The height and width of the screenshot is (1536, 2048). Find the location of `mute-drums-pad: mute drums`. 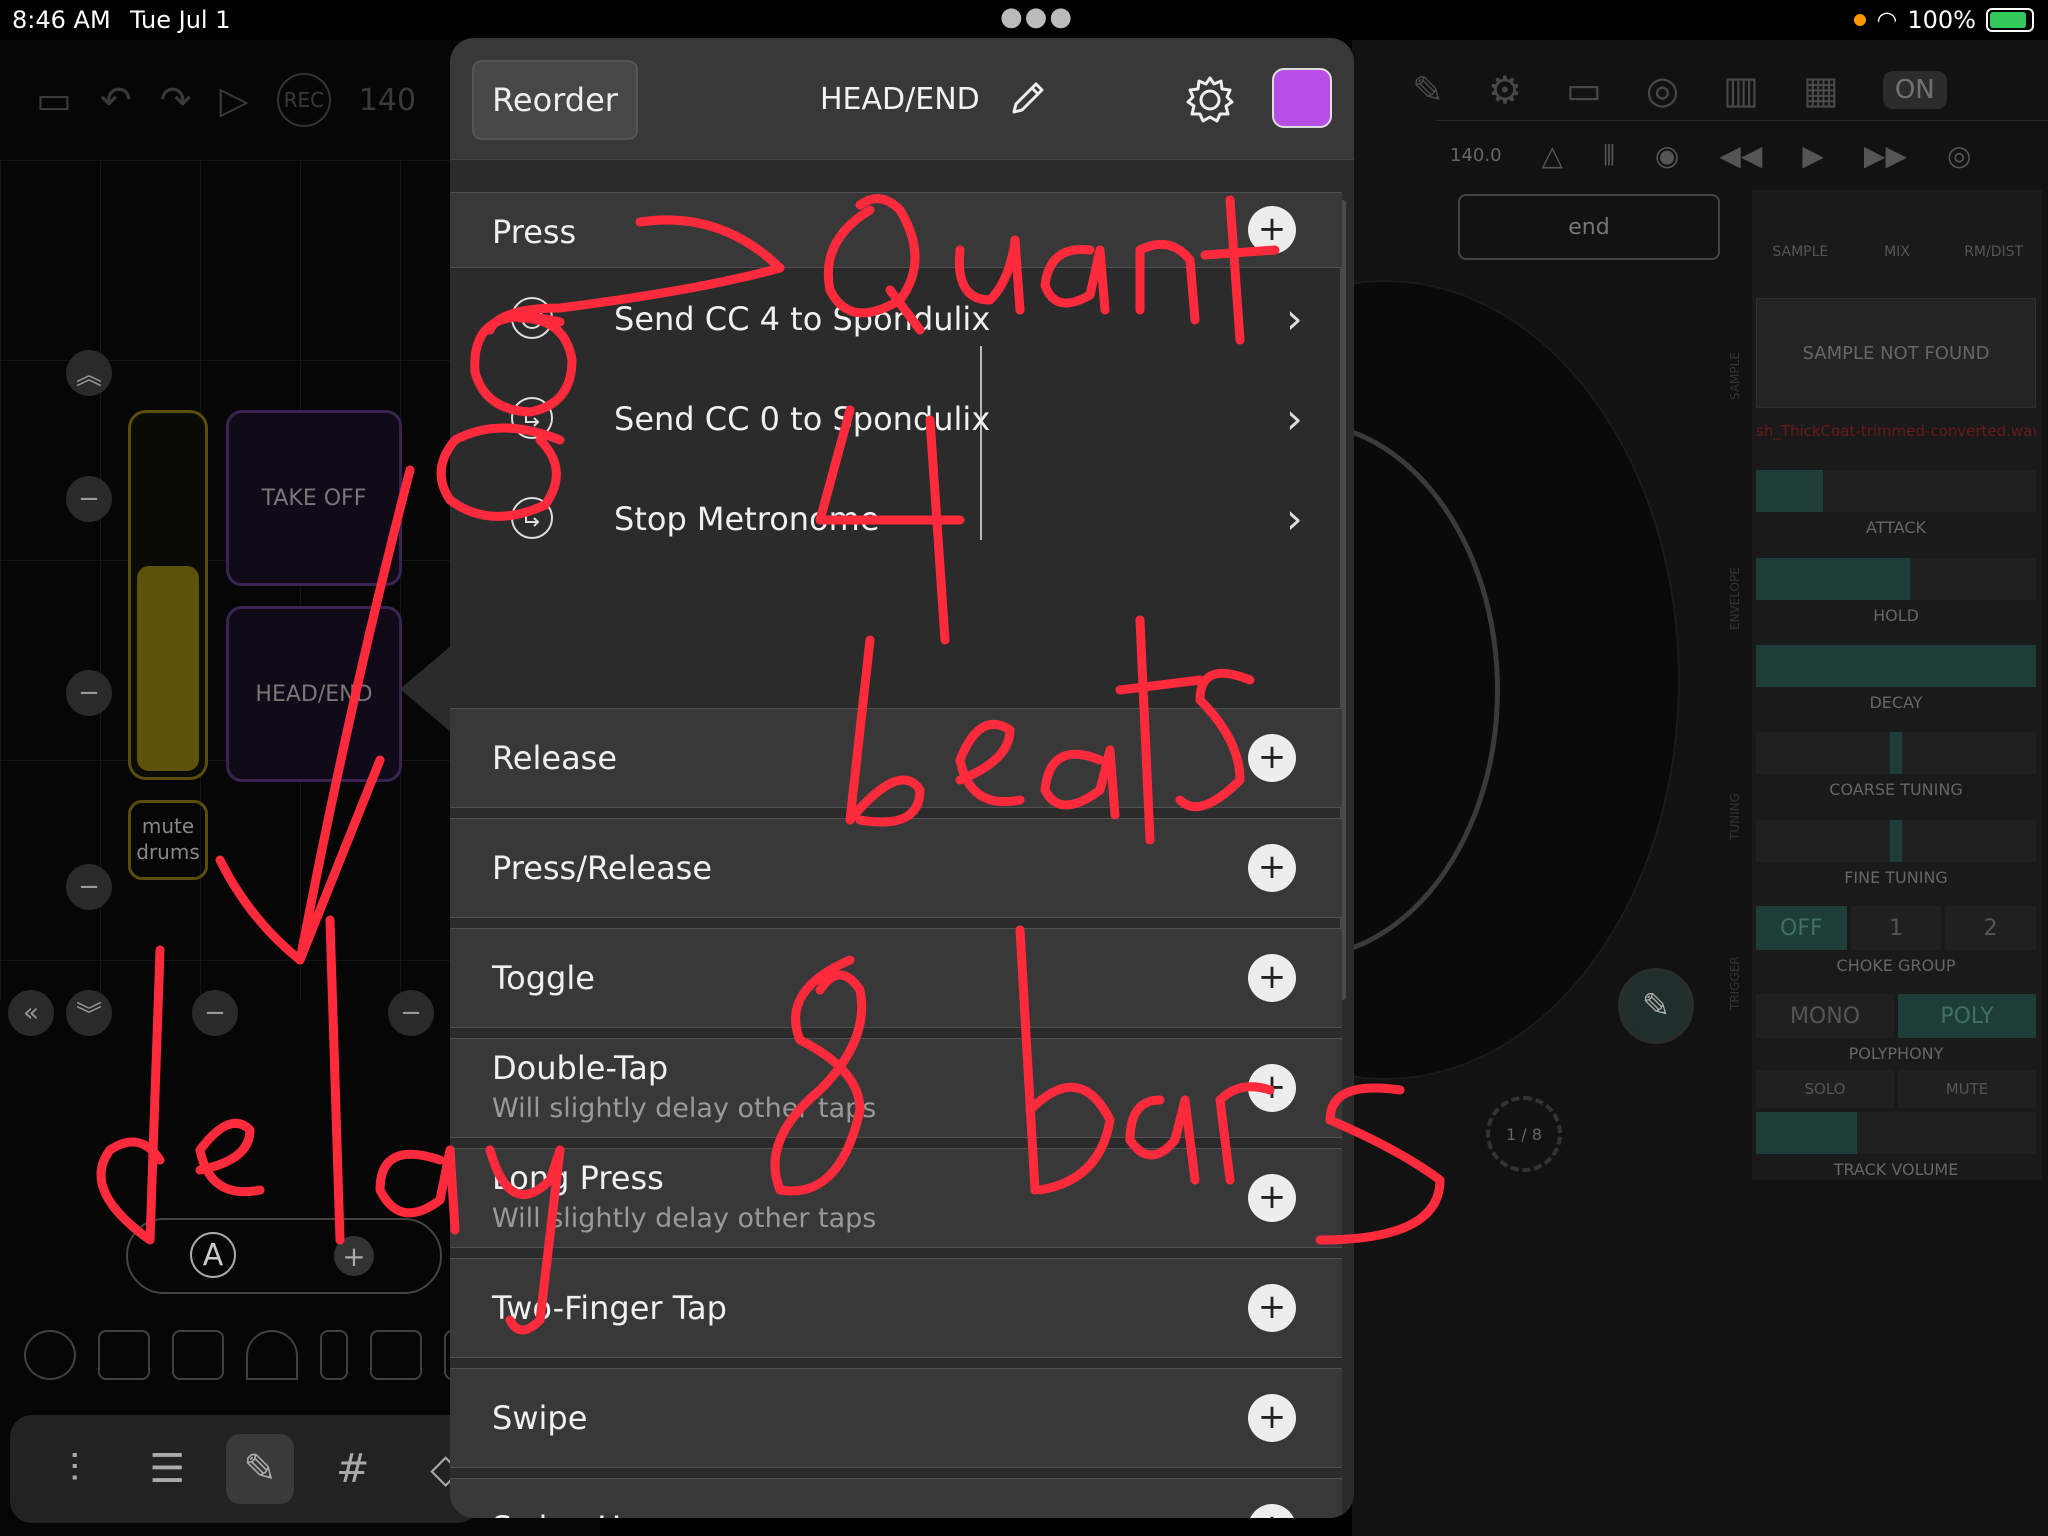

mute-drums-pad: mute drums is located at coordinates (168, 840).